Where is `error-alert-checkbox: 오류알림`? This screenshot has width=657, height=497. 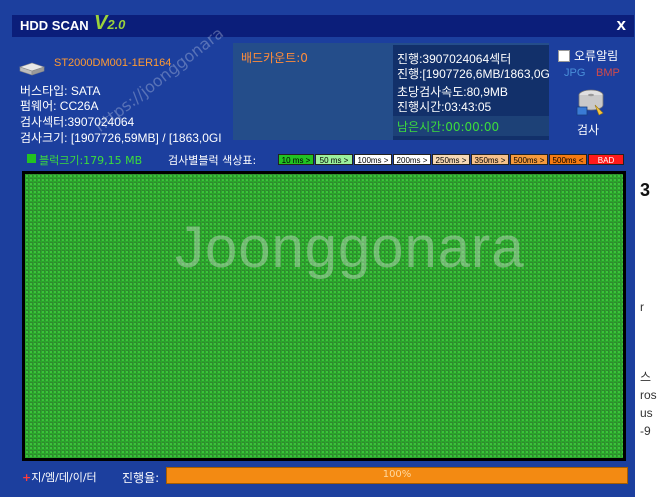
error-alert-checkbox: 오류알림 is located at coordinates (588, 55).